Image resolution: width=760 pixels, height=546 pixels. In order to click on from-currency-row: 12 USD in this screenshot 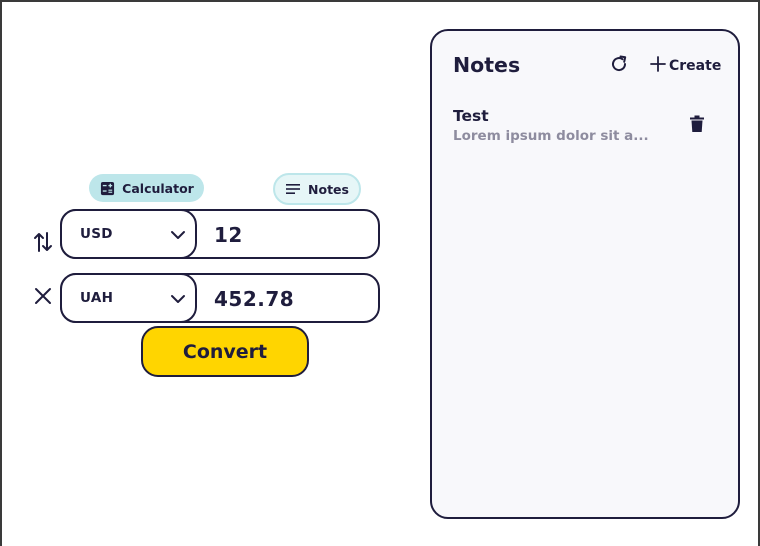, I will do `click(220, 234)`.